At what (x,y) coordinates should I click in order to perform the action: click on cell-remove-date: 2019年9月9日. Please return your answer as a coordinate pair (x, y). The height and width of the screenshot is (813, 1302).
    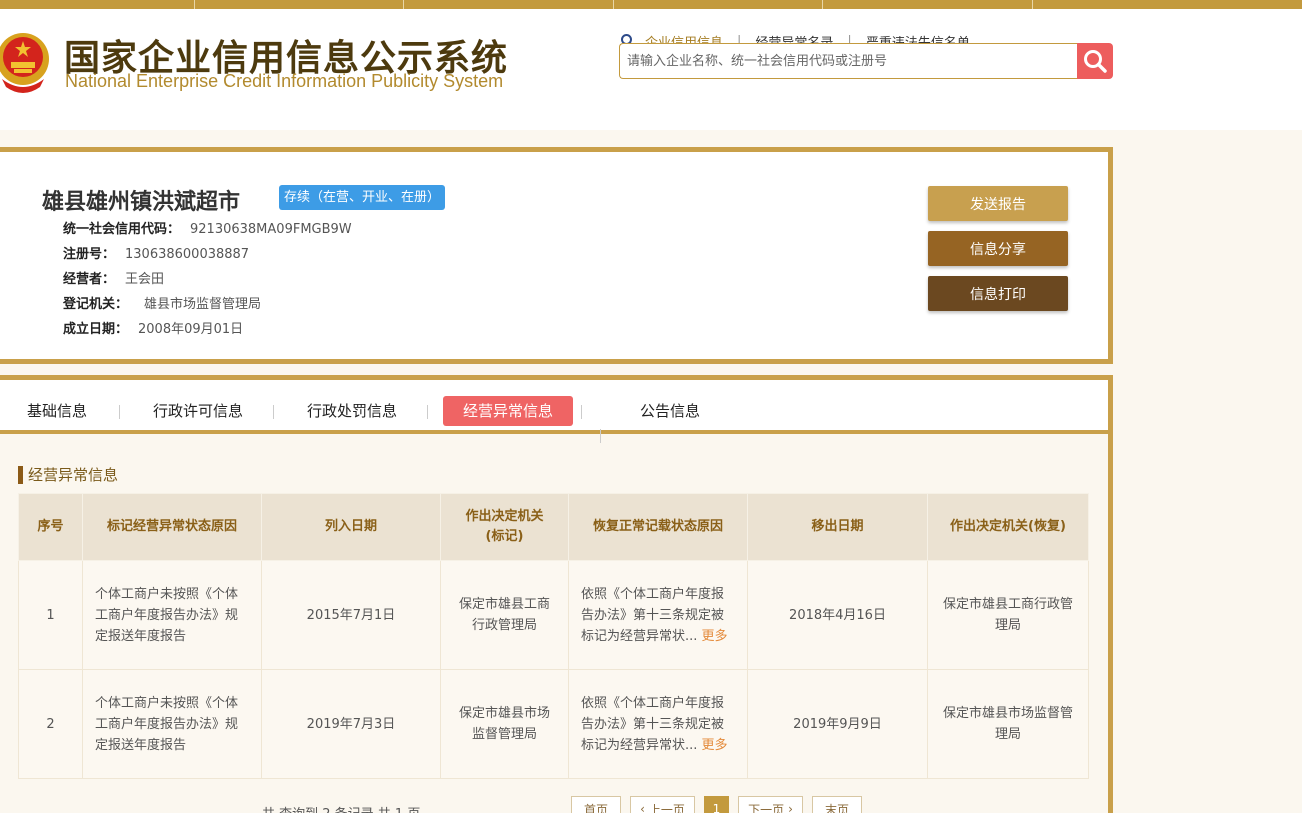
    Looking at the image, I should click on (837, 724).